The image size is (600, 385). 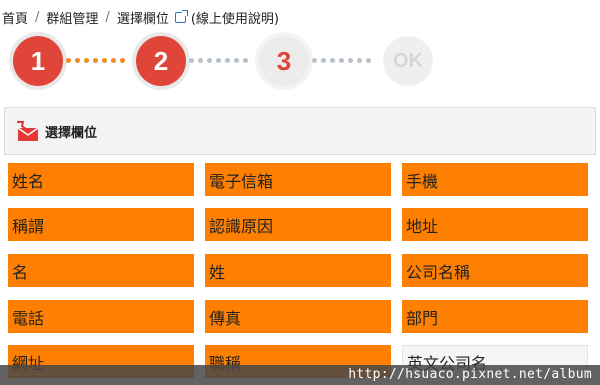 I want to click on field-option: 姓名, so click(x=101, y=179).